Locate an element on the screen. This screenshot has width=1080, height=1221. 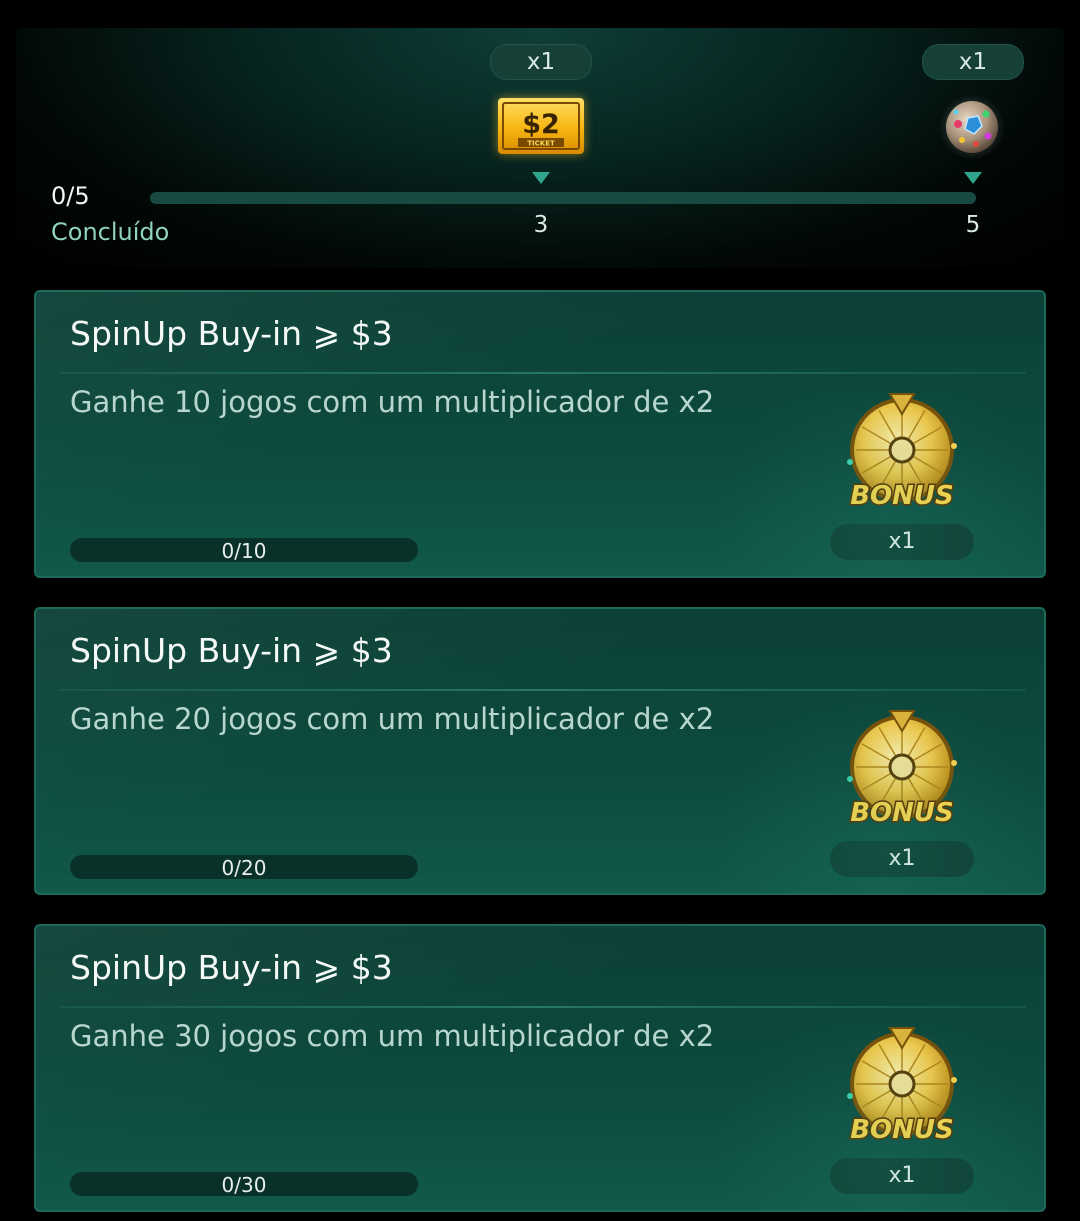
gem-orb-icon is located at coordinates (972, 127).